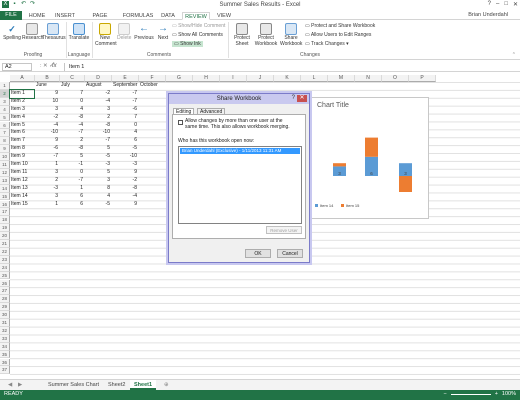 The image size is (520, 400). I want to click on column-header: H, so click(206, 78).